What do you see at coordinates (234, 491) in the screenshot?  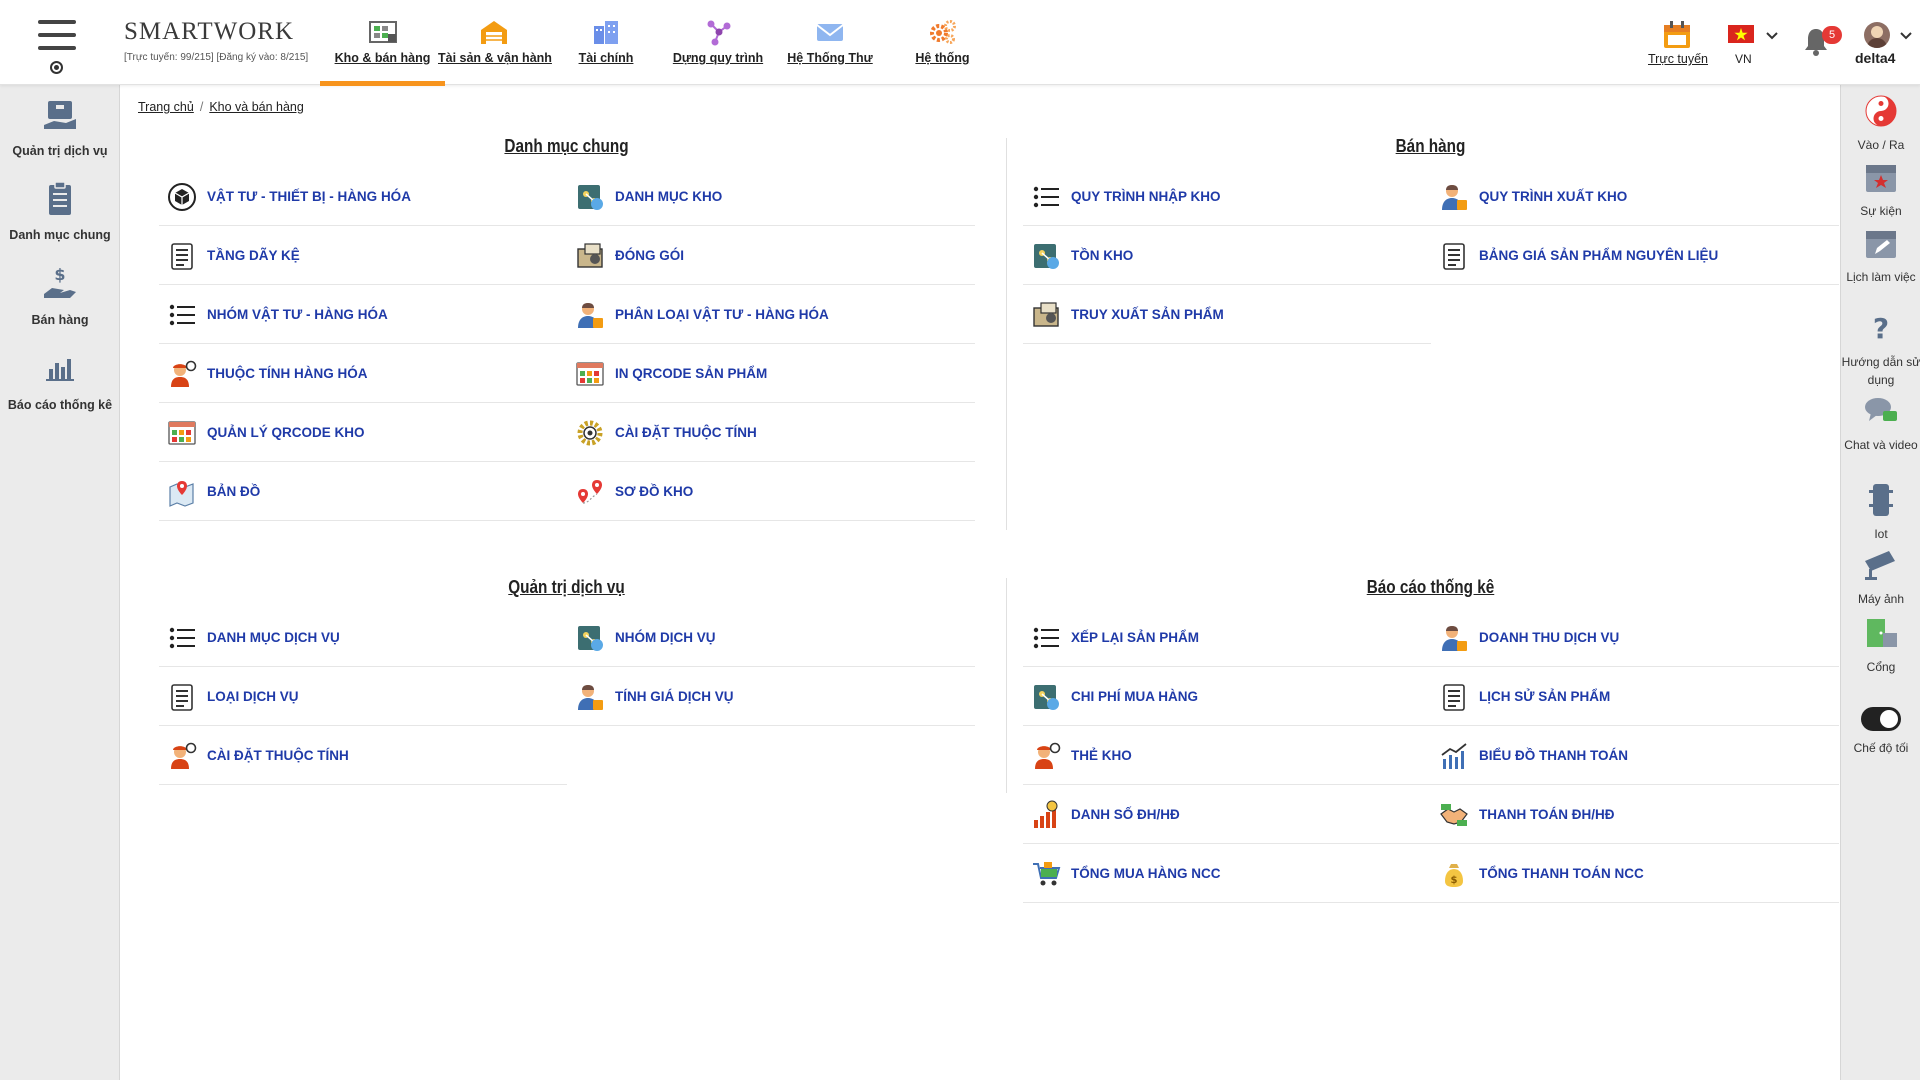 I see `menu-item-label: BẢN ĐỒ` at bounding box center [234, 491].